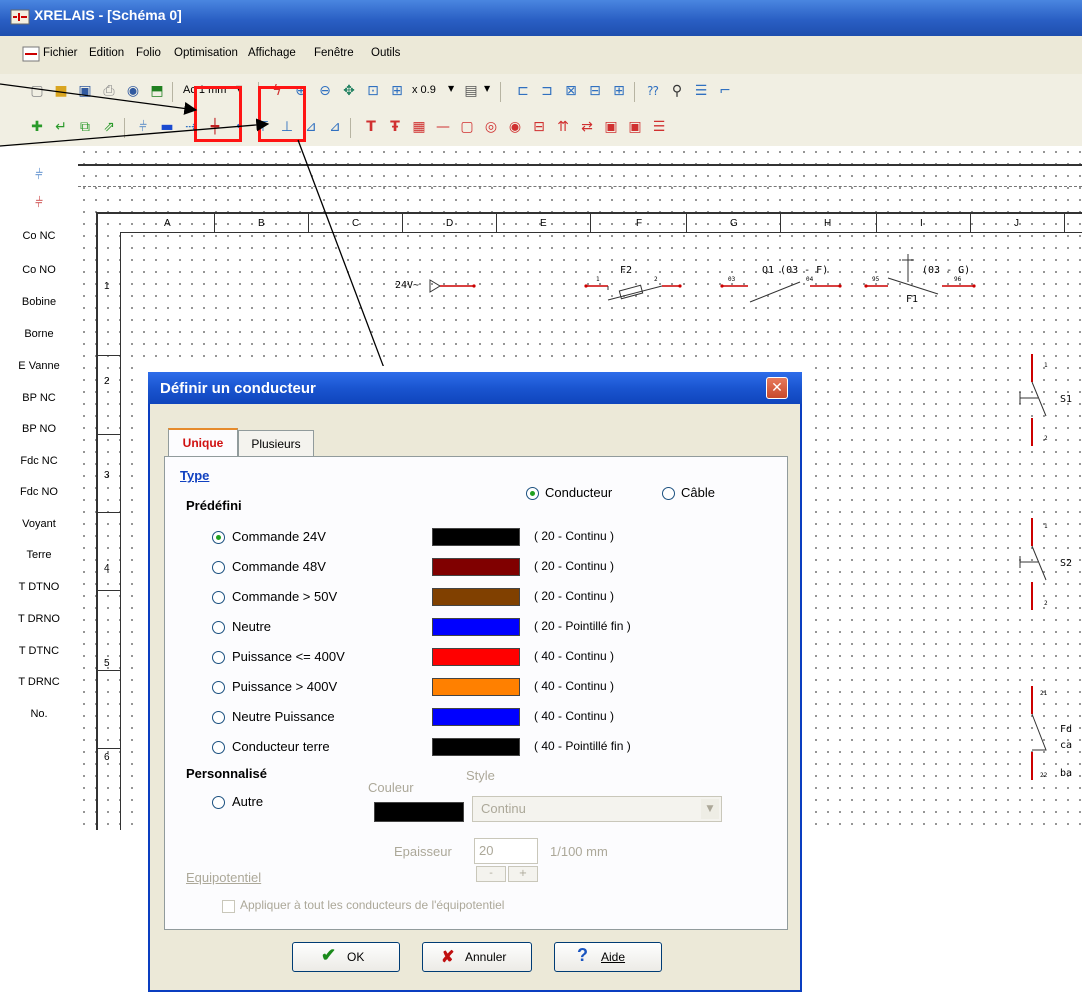 This screenshot has height=1007, width=1082. What do you see at coordinates (39, 651) in the screenshot?
I see `palette-item: T DTNC` at bounding box center [39, 651].